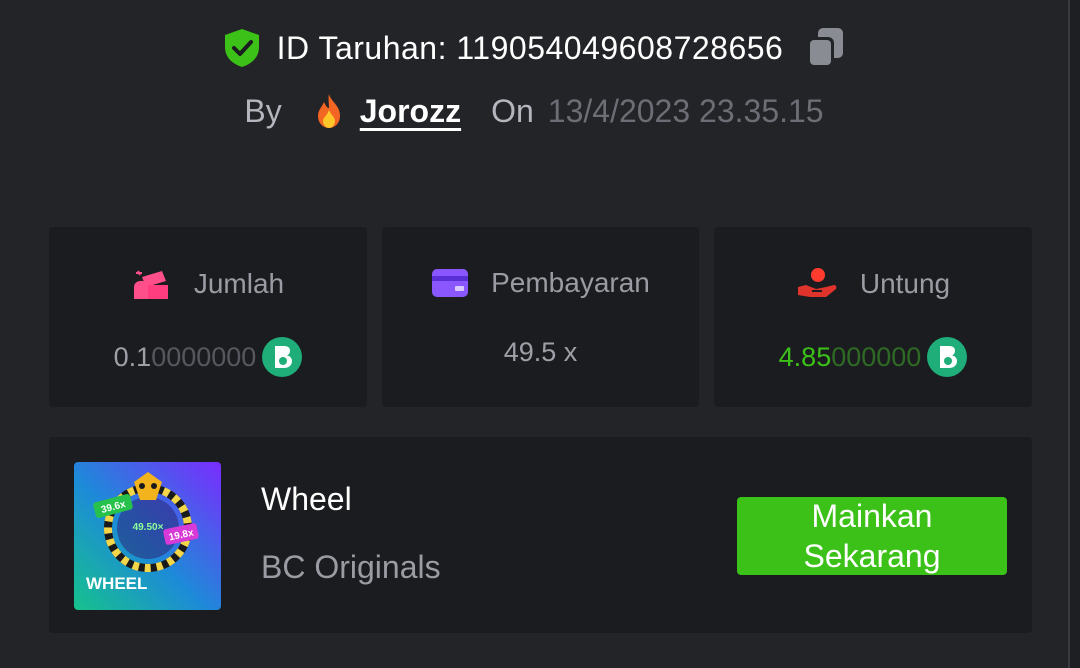 This screenshot has width=1080, height=668. Describe the element at coordinates (241, 48) in the screenshot. I see `shield-check-icon` at that location.